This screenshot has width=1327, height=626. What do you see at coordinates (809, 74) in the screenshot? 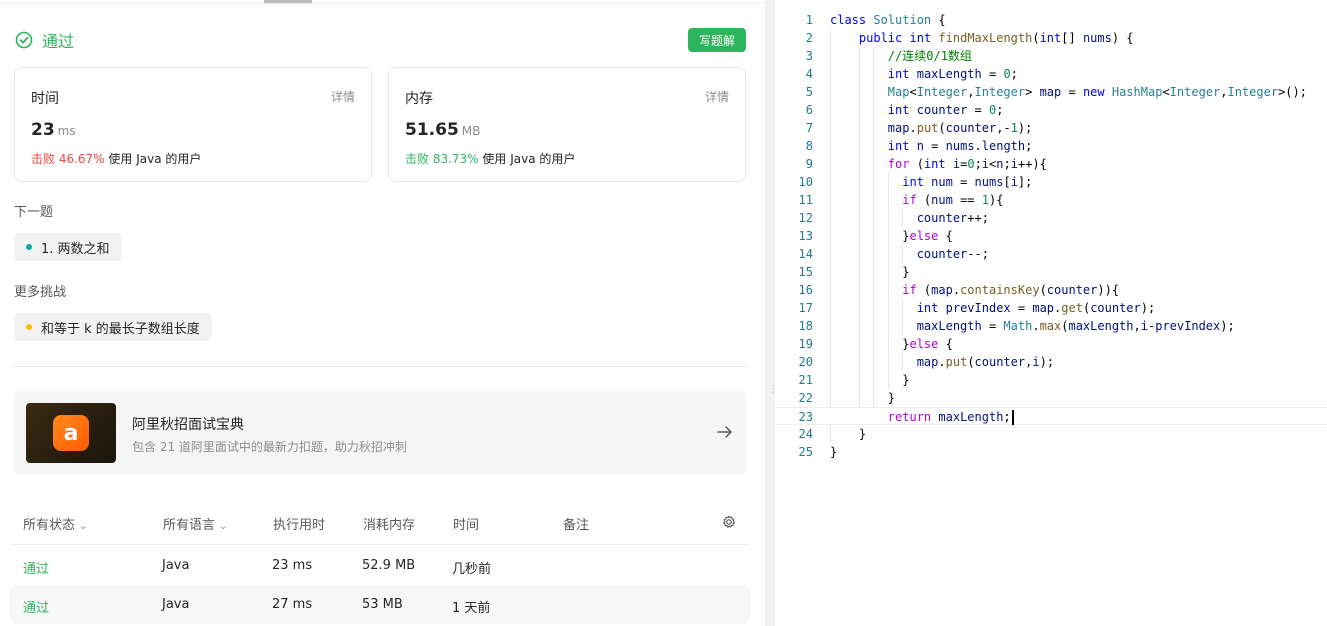
I see `line-number: 4` at bounding box center [809, 74].